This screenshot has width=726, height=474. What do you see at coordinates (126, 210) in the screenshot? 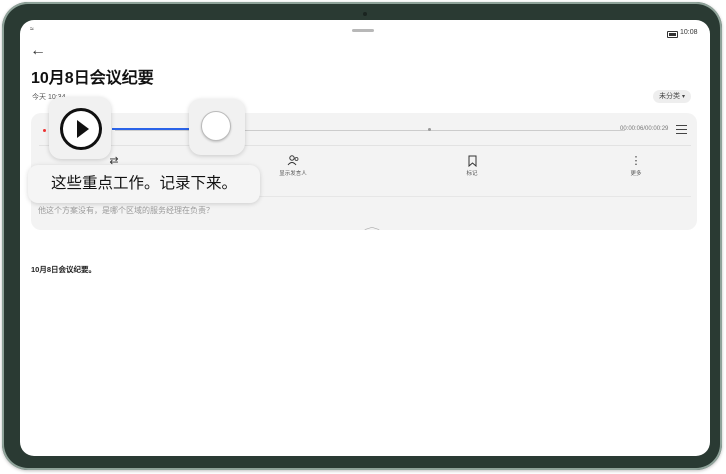
I see `transcript-text: 他这个方案没有，是哪个区域的服务经理在负责？` at bounding box center [126, 210].